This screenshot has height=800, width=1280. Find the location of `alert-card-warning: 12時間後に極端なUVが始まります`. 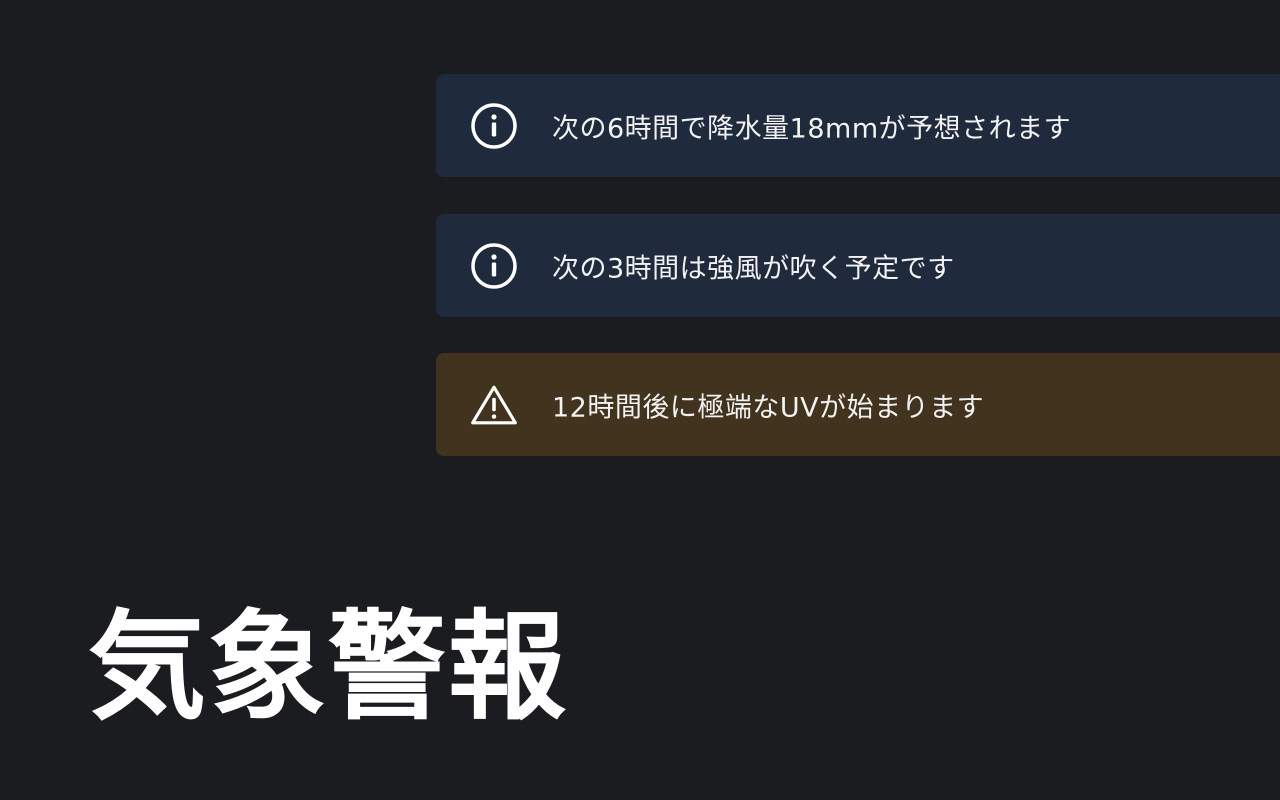

alert-card-warning: 12時間後に極端なUVが始まります is located at coordinates (858, 404).